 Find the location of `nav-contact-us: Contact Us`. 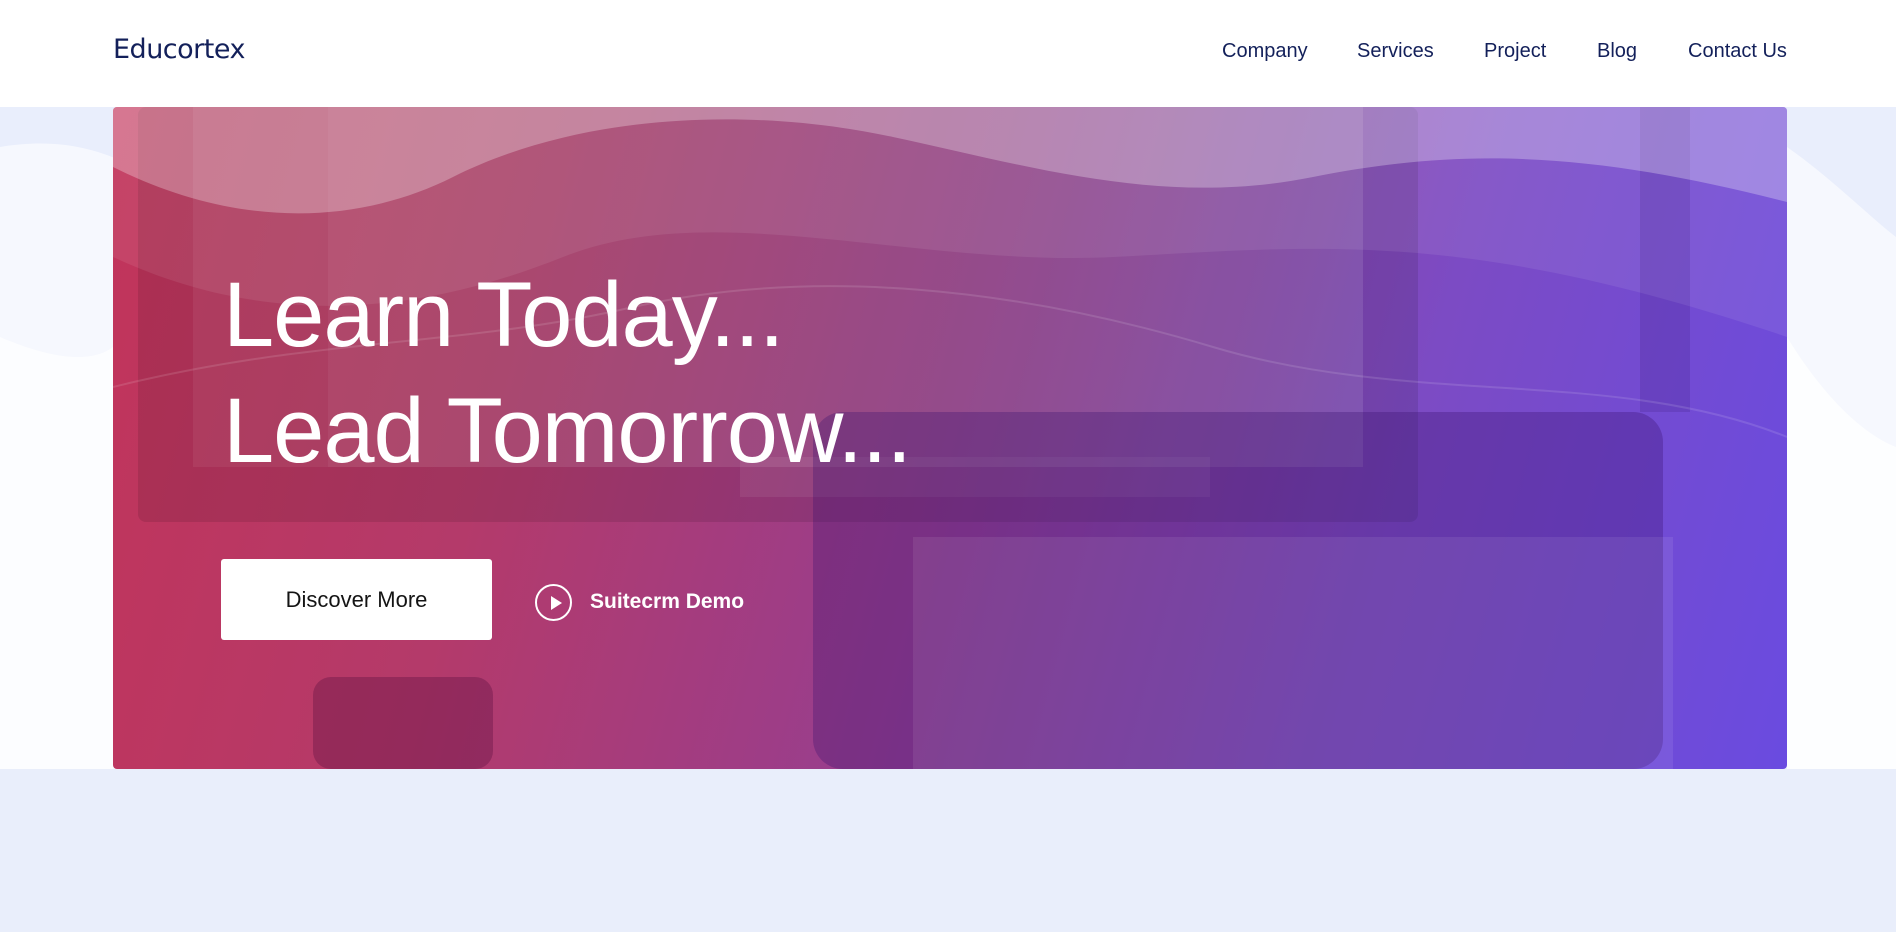

nav-contact-us: Contact Us is located at coordinates (1737, 51).